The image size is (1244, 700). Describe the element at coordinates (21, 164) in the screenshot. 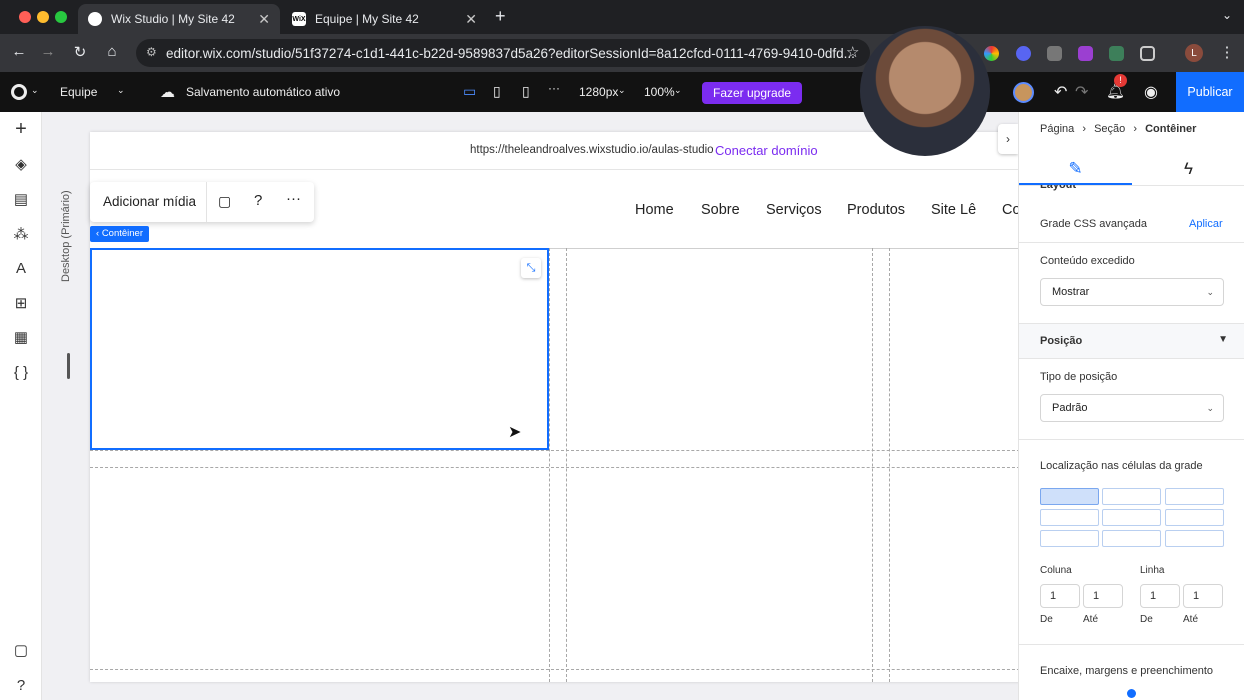

I see `layers-icon: ◈` at that location.